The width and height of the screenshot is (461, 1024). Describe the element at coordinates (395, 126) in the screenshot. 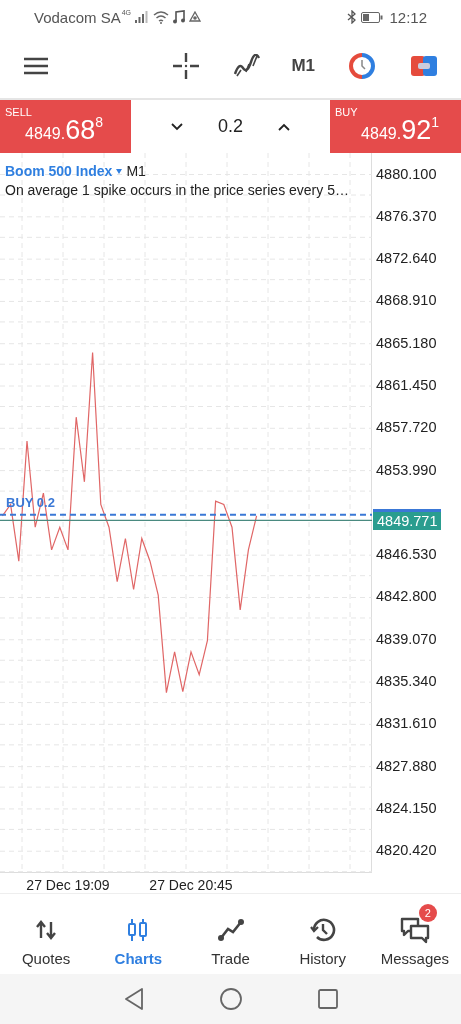

I see `buy-button: BUY 4849.92$^{1}$` at that location.